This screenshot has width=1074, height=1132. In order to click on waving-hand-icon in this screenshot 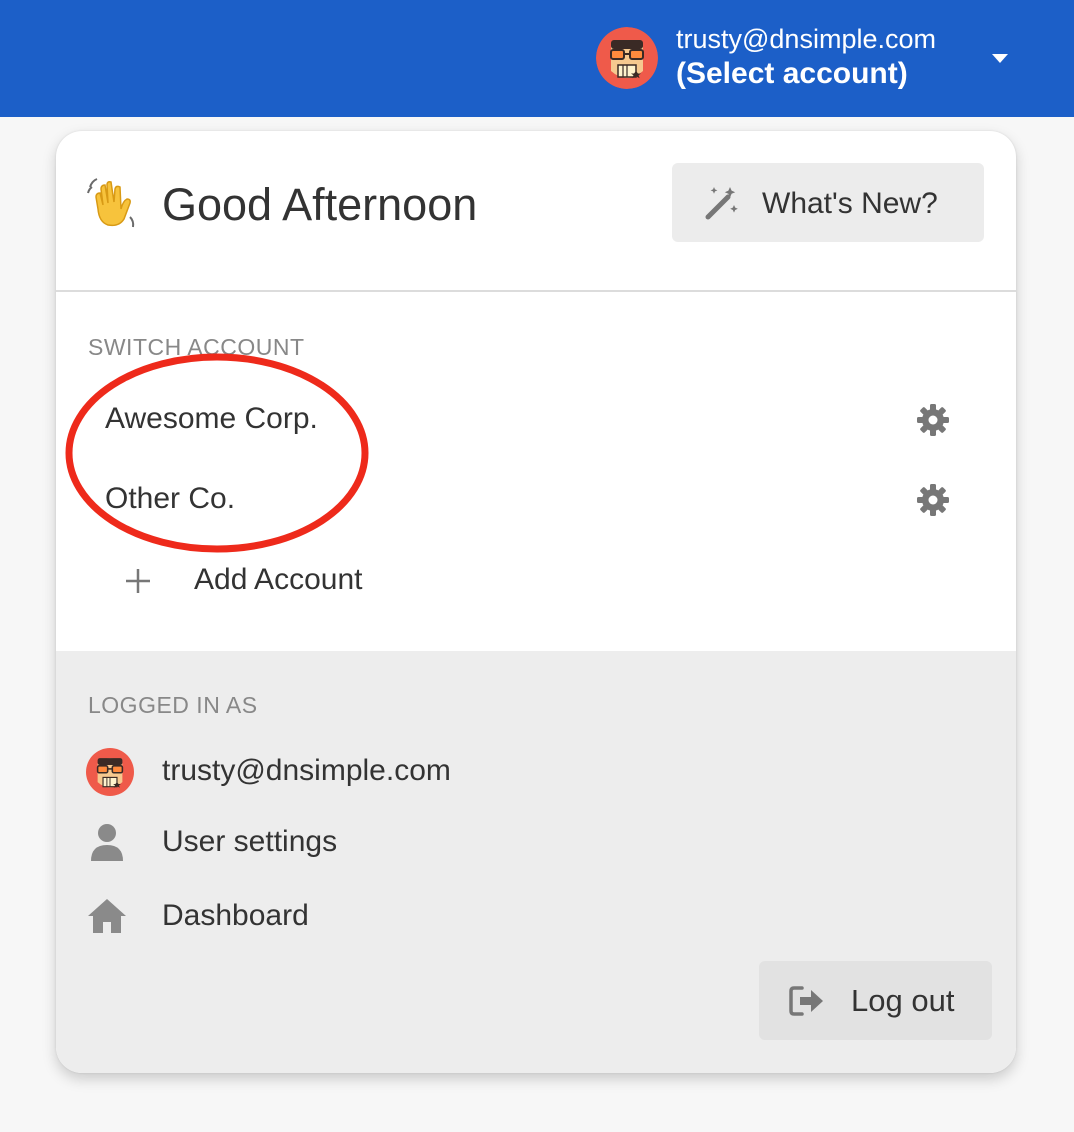, I will do `click(111, 203)`.